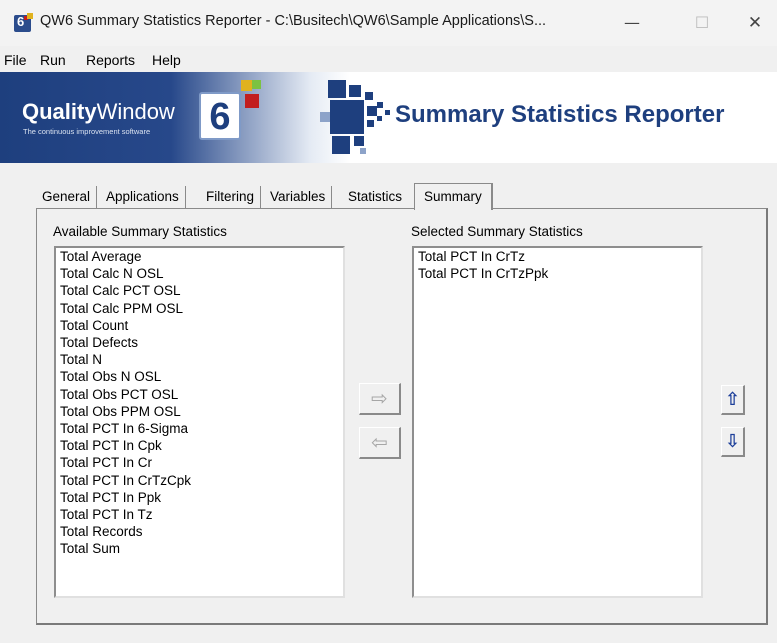  I want to click on list-item: Total PCT In CrTz, so click(557, 256).